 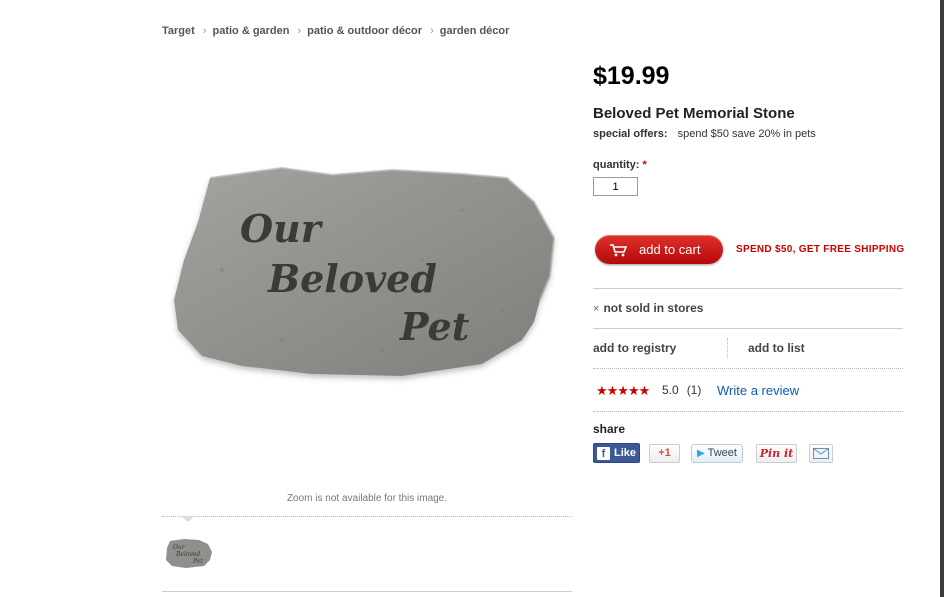 I want to click on svg-text: Beloved, so click(x=187, y=554).